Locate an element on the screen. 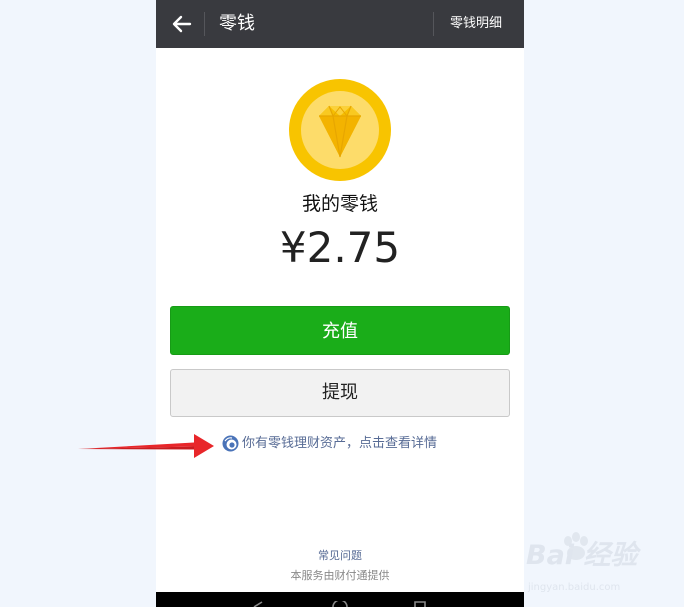 The width and height of the screenshot is (684, 607). watermark-url: jingyan.baidu.com is located at coordinates (574, 587).